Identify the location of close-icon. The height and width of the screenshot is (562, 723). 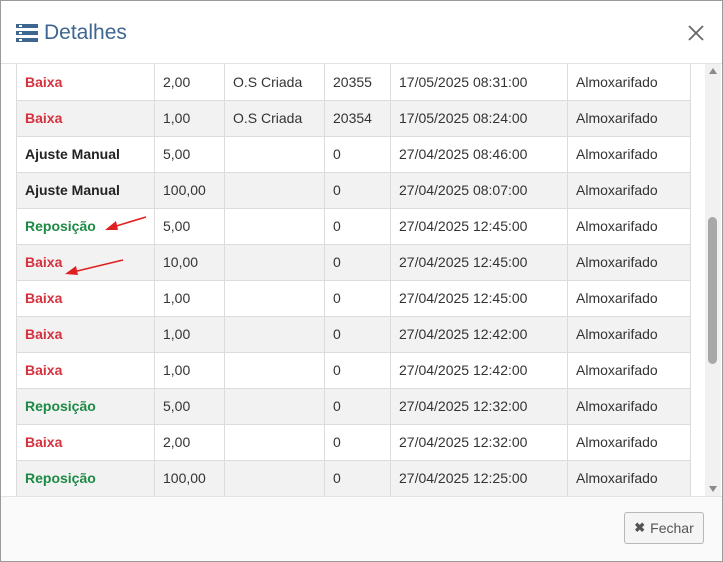
(696, 33).